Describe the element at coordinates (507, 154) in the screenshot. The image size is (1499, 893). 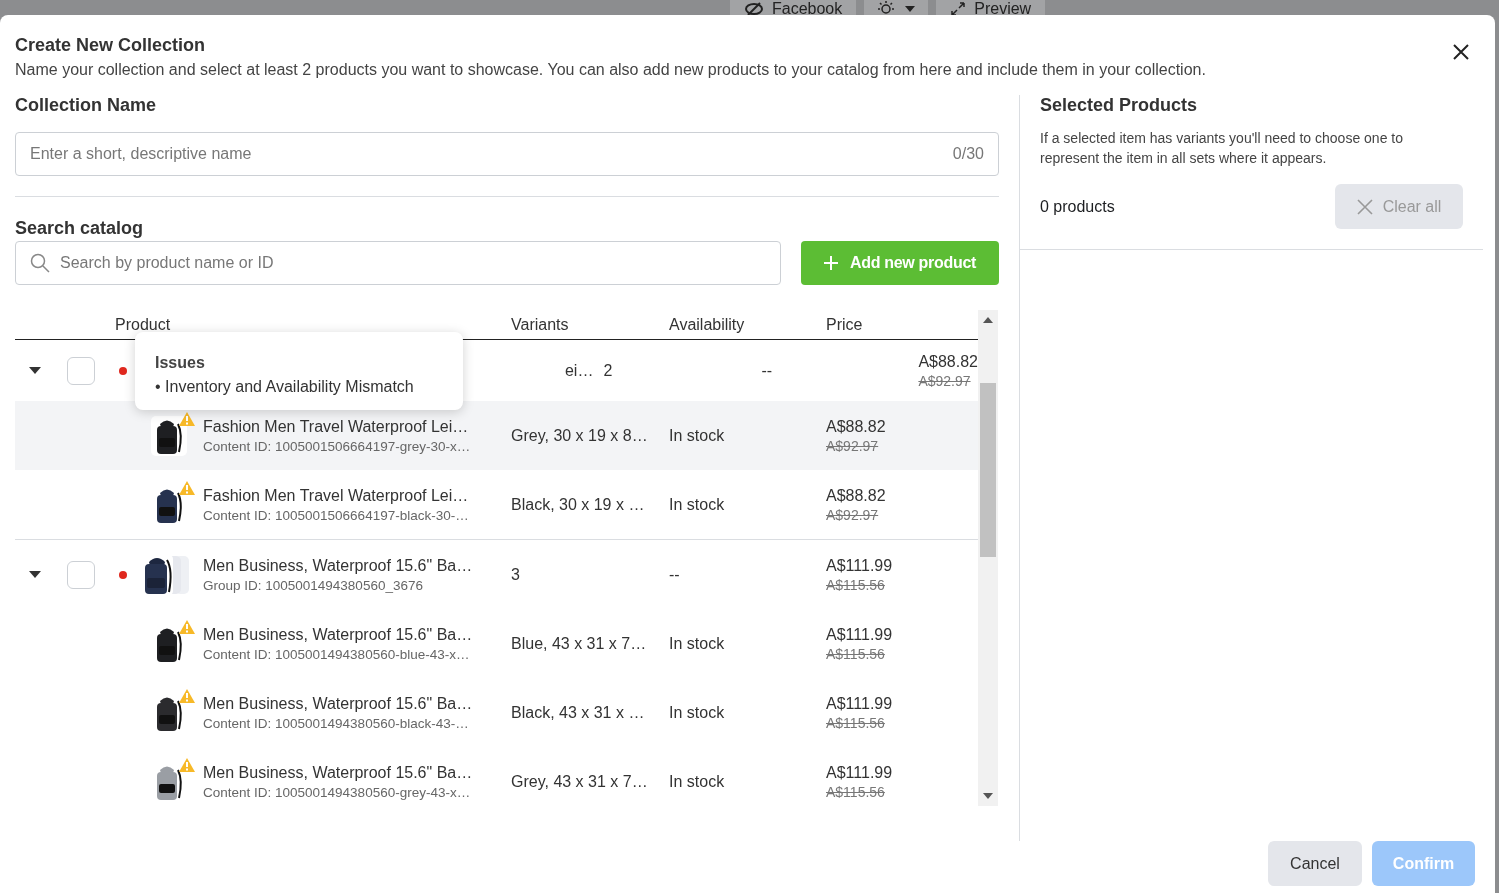
I see `input-field: Enter a short, descriptive name 0/30` at that location.